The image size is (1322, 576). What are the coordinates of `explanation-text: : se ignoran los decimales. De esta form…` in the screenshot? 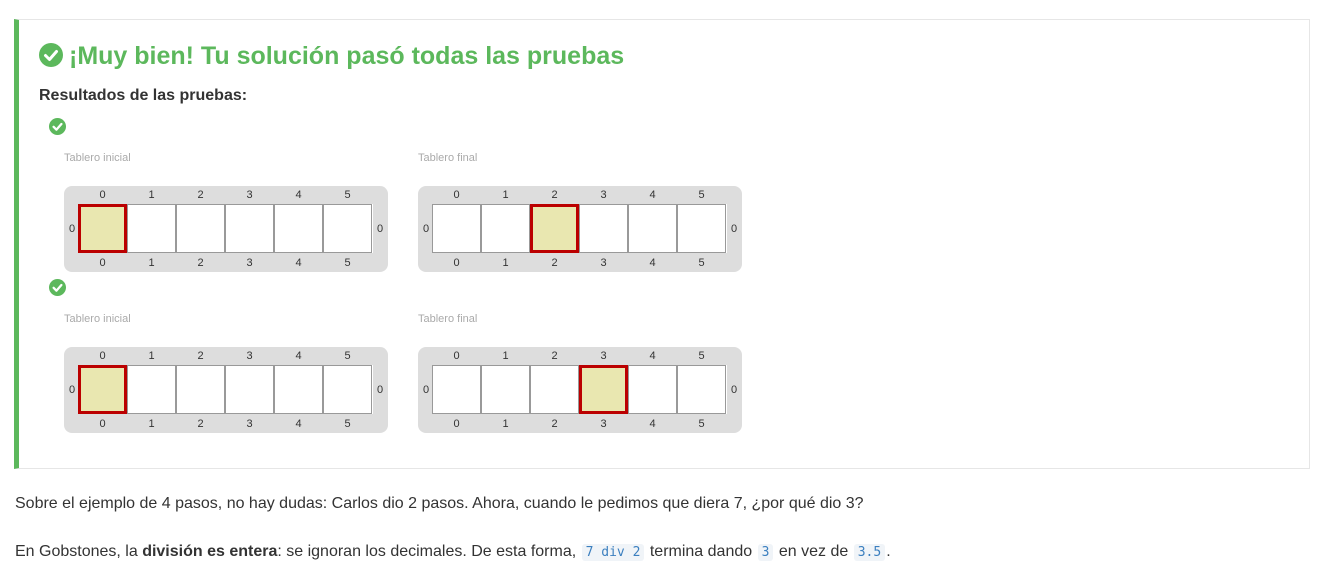 It's located at (429, 551).